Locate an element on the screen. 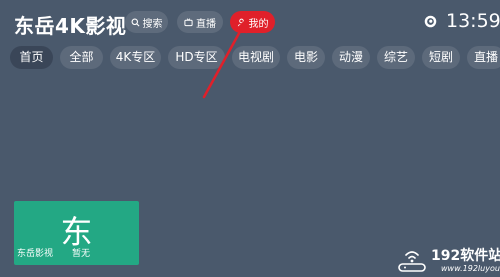  mine-label: 我的 is located at coordinates (258, 24).